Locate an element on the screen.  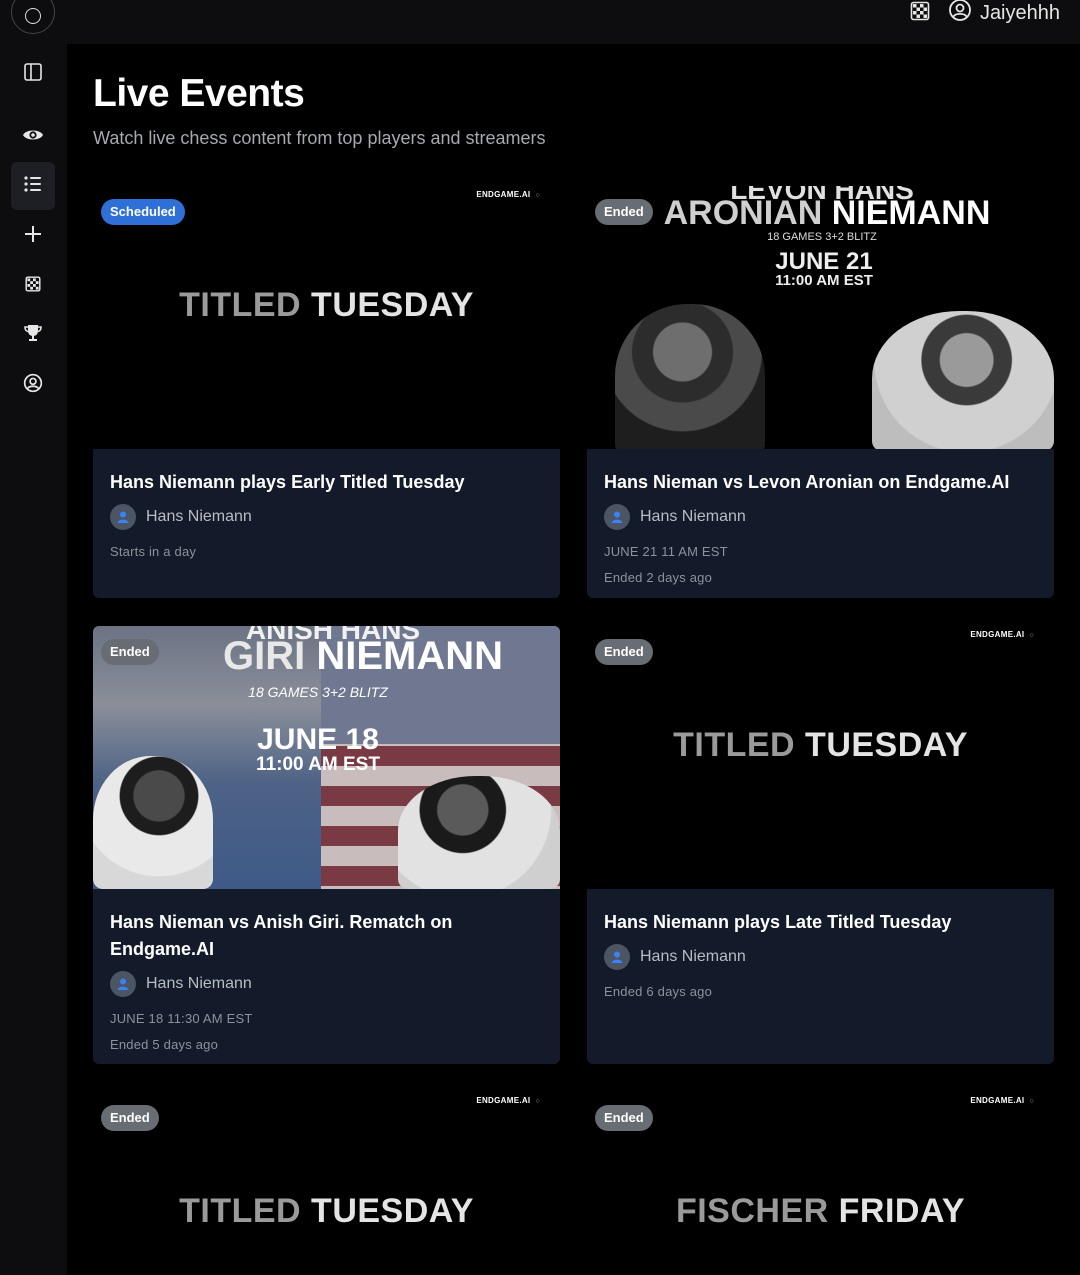
poster-title: FISCHER FRIDAY is located at coordinates (820, 1211).